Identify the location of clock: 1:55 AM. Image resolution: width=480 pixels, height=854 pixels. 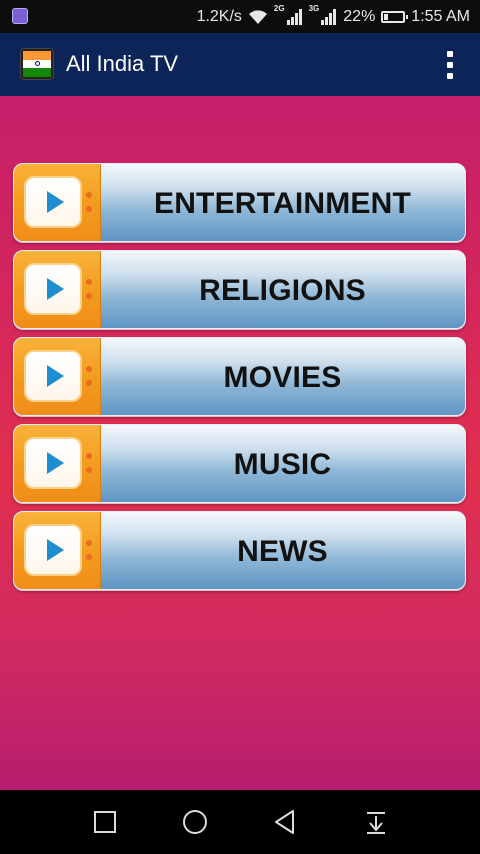
(440, 16).